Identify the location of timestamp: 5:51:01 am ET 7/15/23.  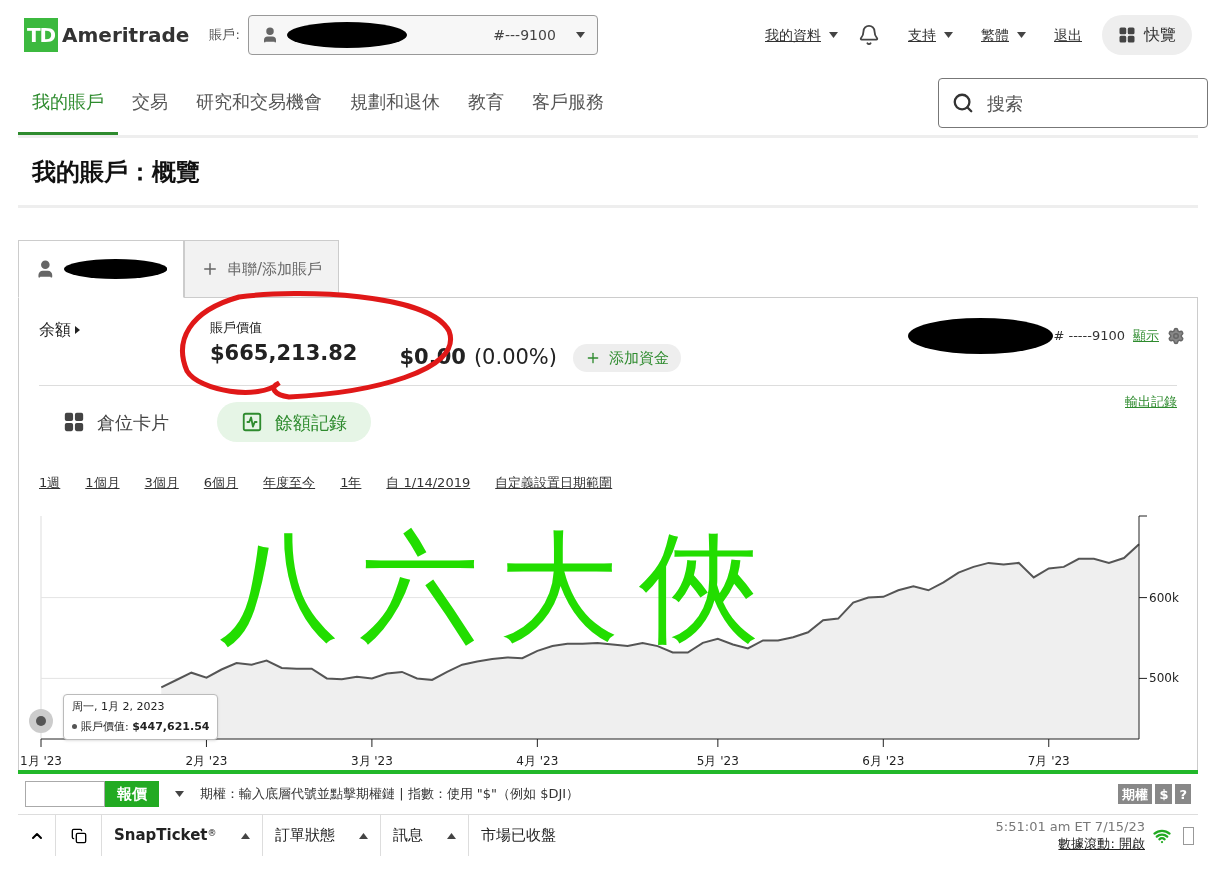
(1070, 827).